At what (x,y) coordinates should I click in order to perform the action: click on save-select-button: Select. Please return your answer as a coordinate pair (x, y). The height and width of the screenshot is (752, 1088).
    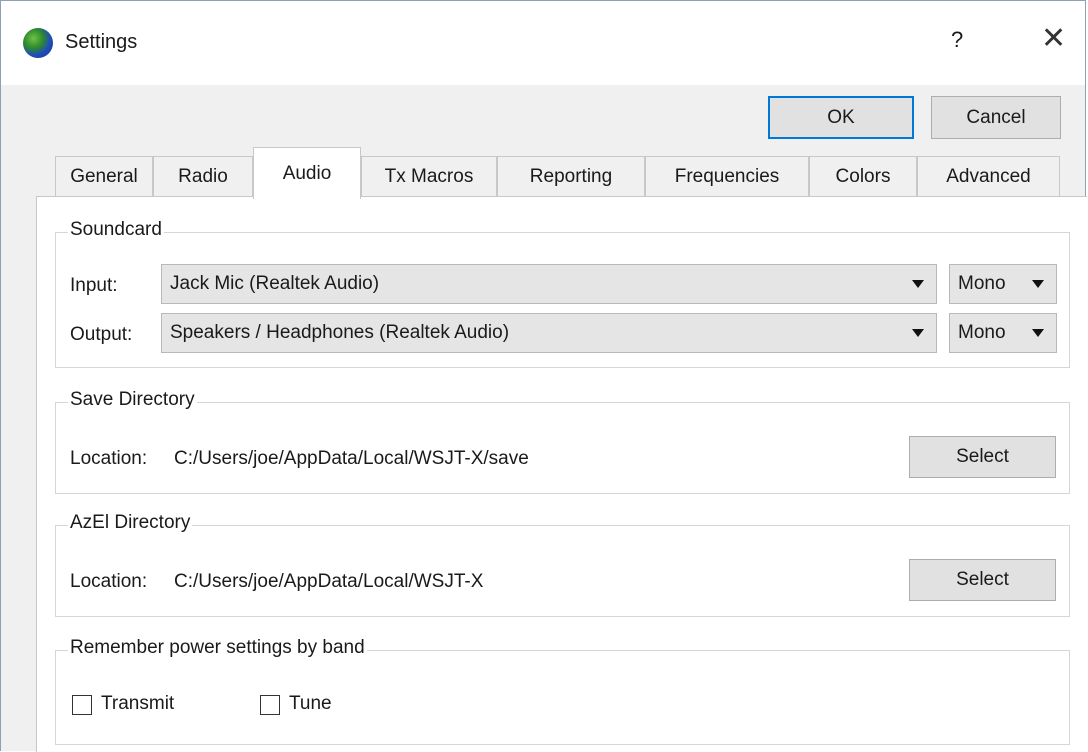
    Looking at the image, I should click on (982, 457).